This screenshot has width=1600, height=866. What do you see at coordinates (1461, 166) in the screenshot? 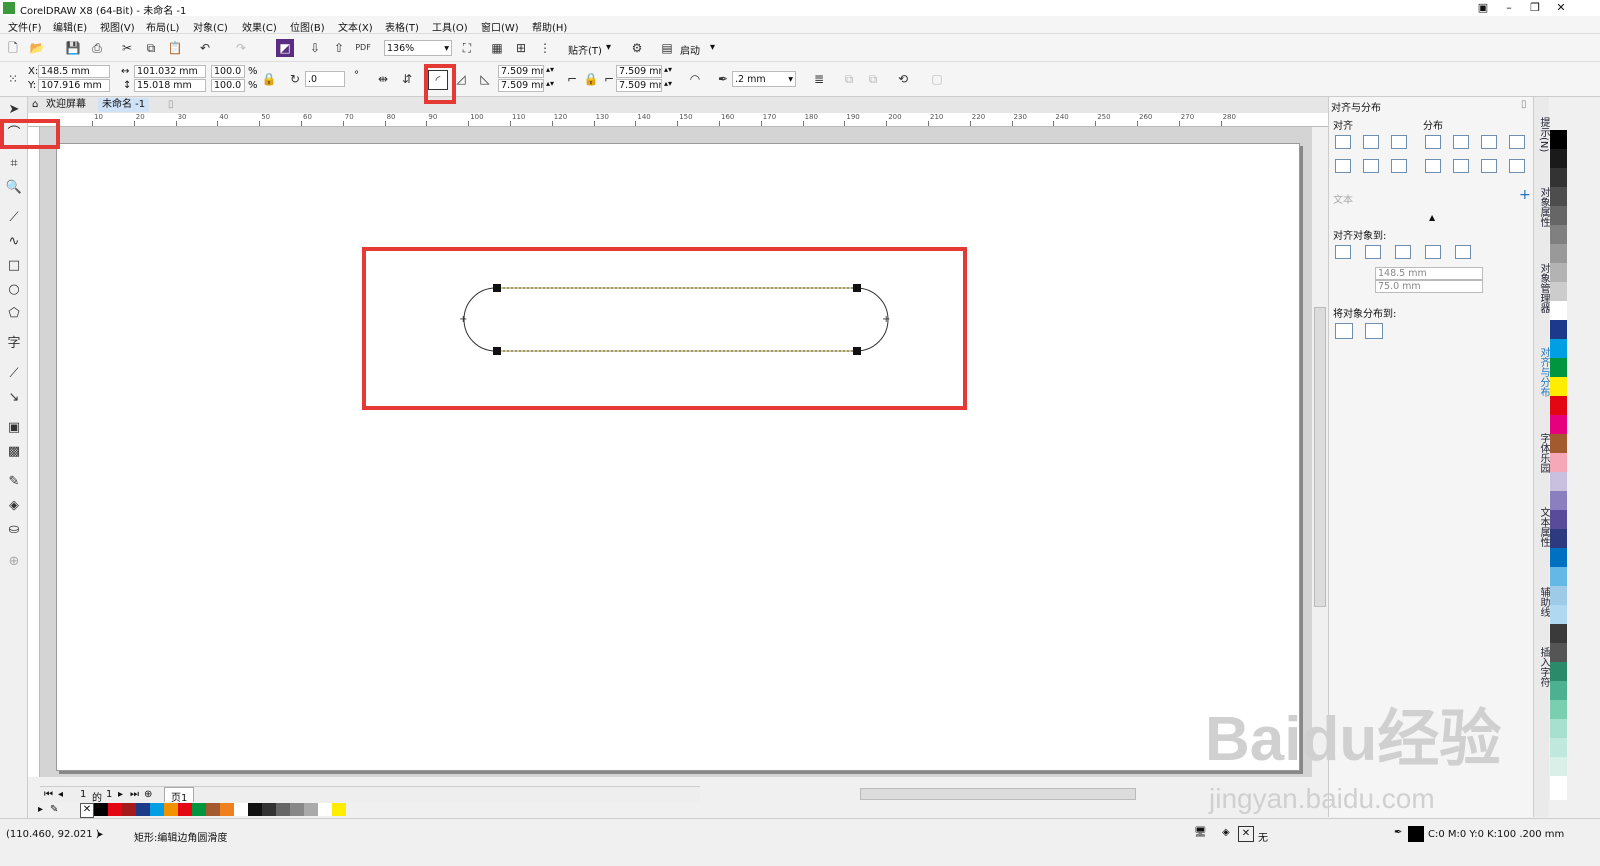
I see `distribute-middle-icon` at bounding box center [1461, 166].